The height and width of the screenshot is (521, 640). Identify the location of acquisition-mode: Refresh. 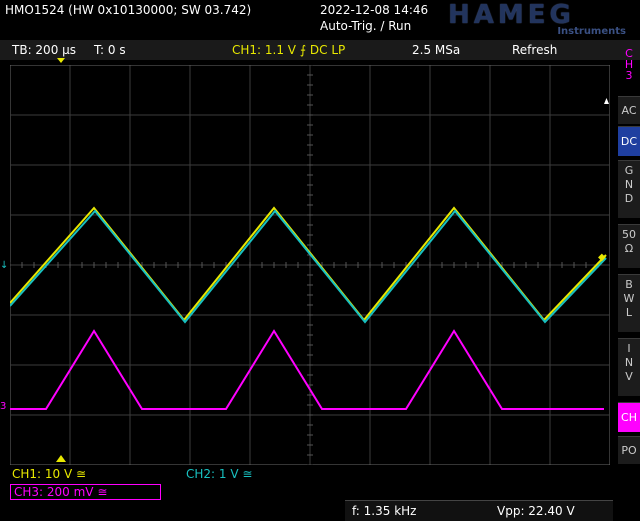
(534, 50).